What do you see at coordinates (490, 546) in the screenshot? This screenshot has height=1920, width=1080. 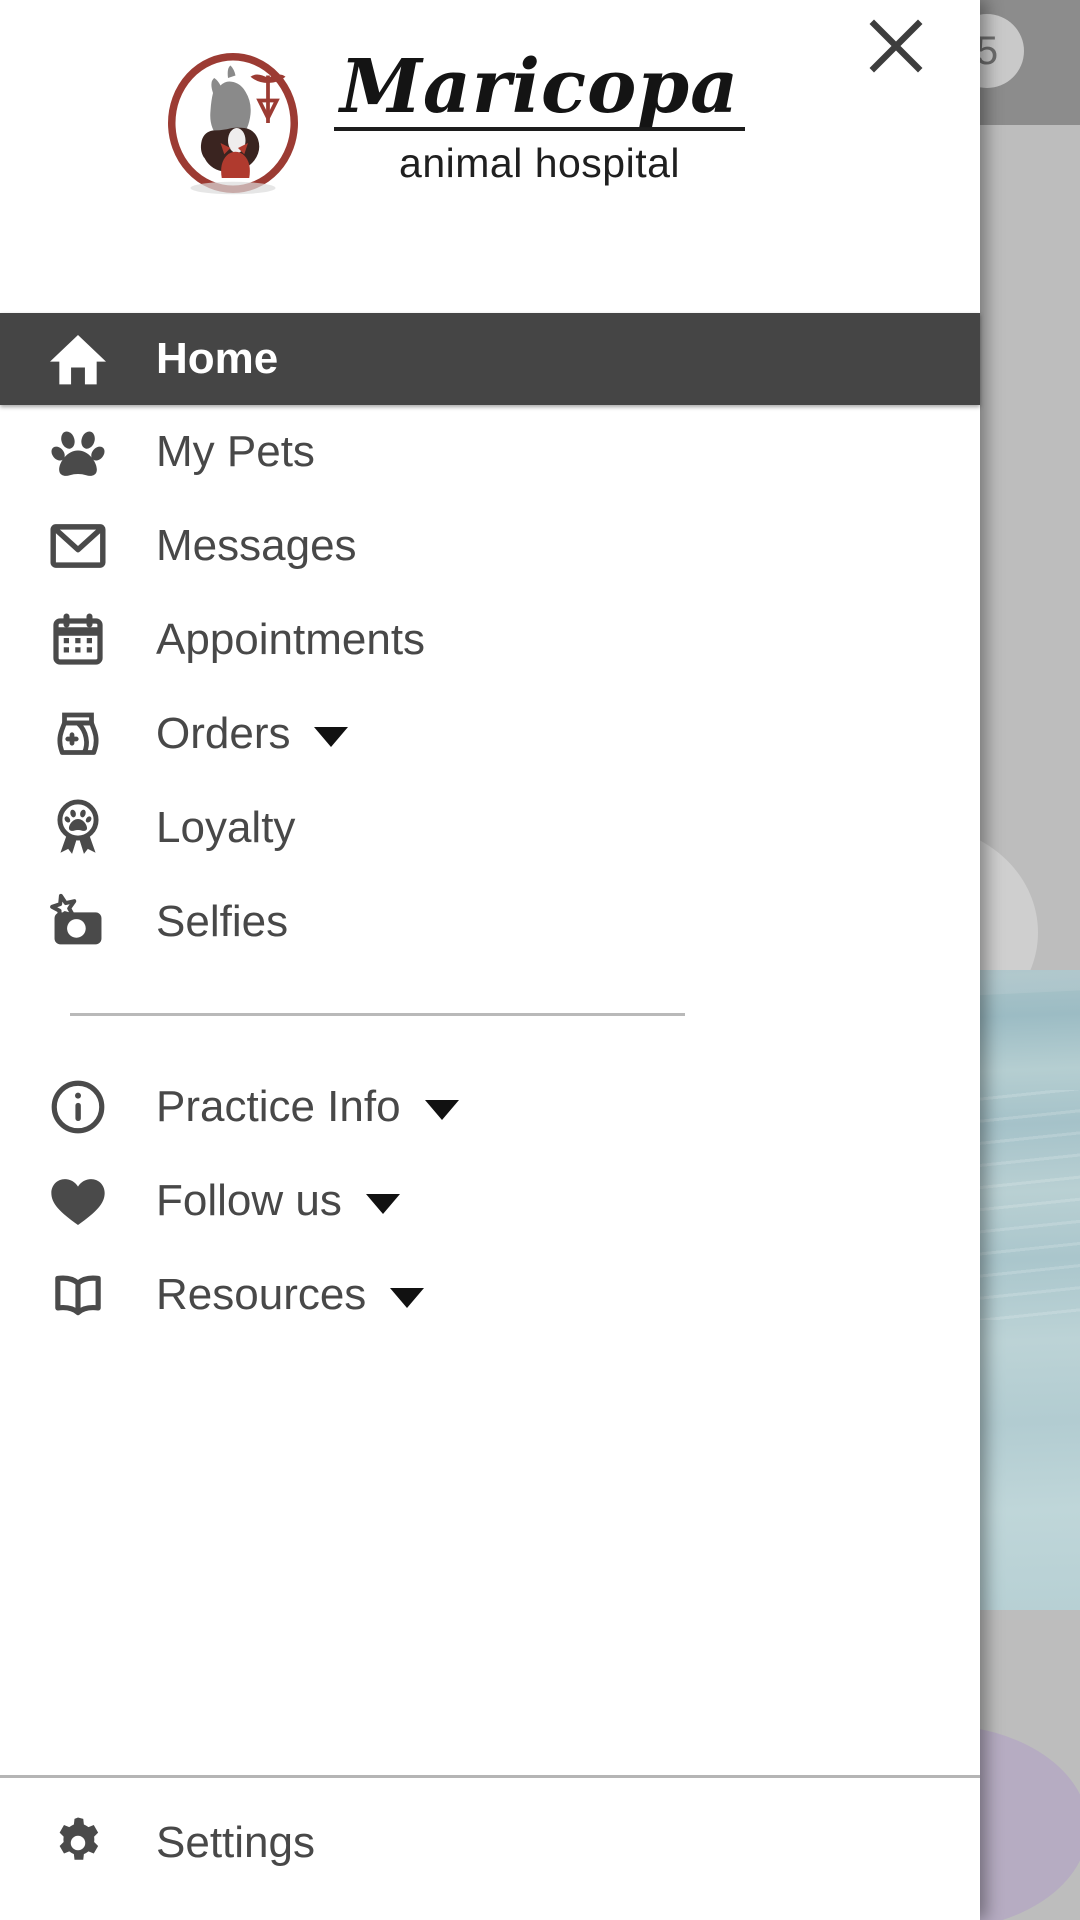 I see `sidebar-item-messages: Messages` at bounding box center [490, 546].